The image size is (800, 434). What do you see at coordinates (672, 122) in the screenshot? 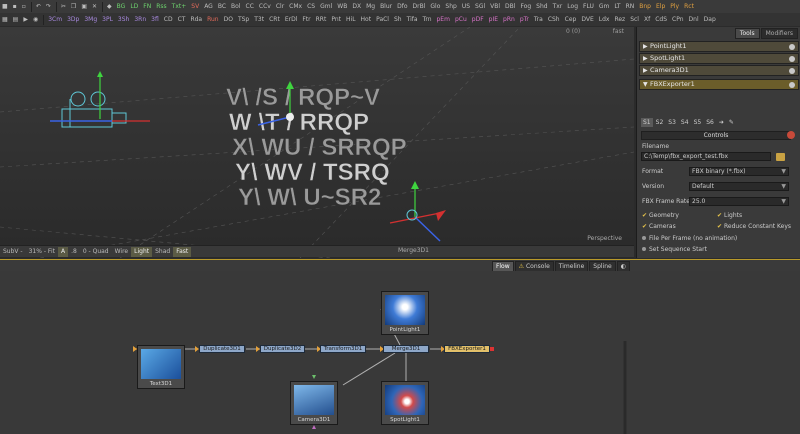
I see `tab-s3: S3` at bounding box center [672, 122].